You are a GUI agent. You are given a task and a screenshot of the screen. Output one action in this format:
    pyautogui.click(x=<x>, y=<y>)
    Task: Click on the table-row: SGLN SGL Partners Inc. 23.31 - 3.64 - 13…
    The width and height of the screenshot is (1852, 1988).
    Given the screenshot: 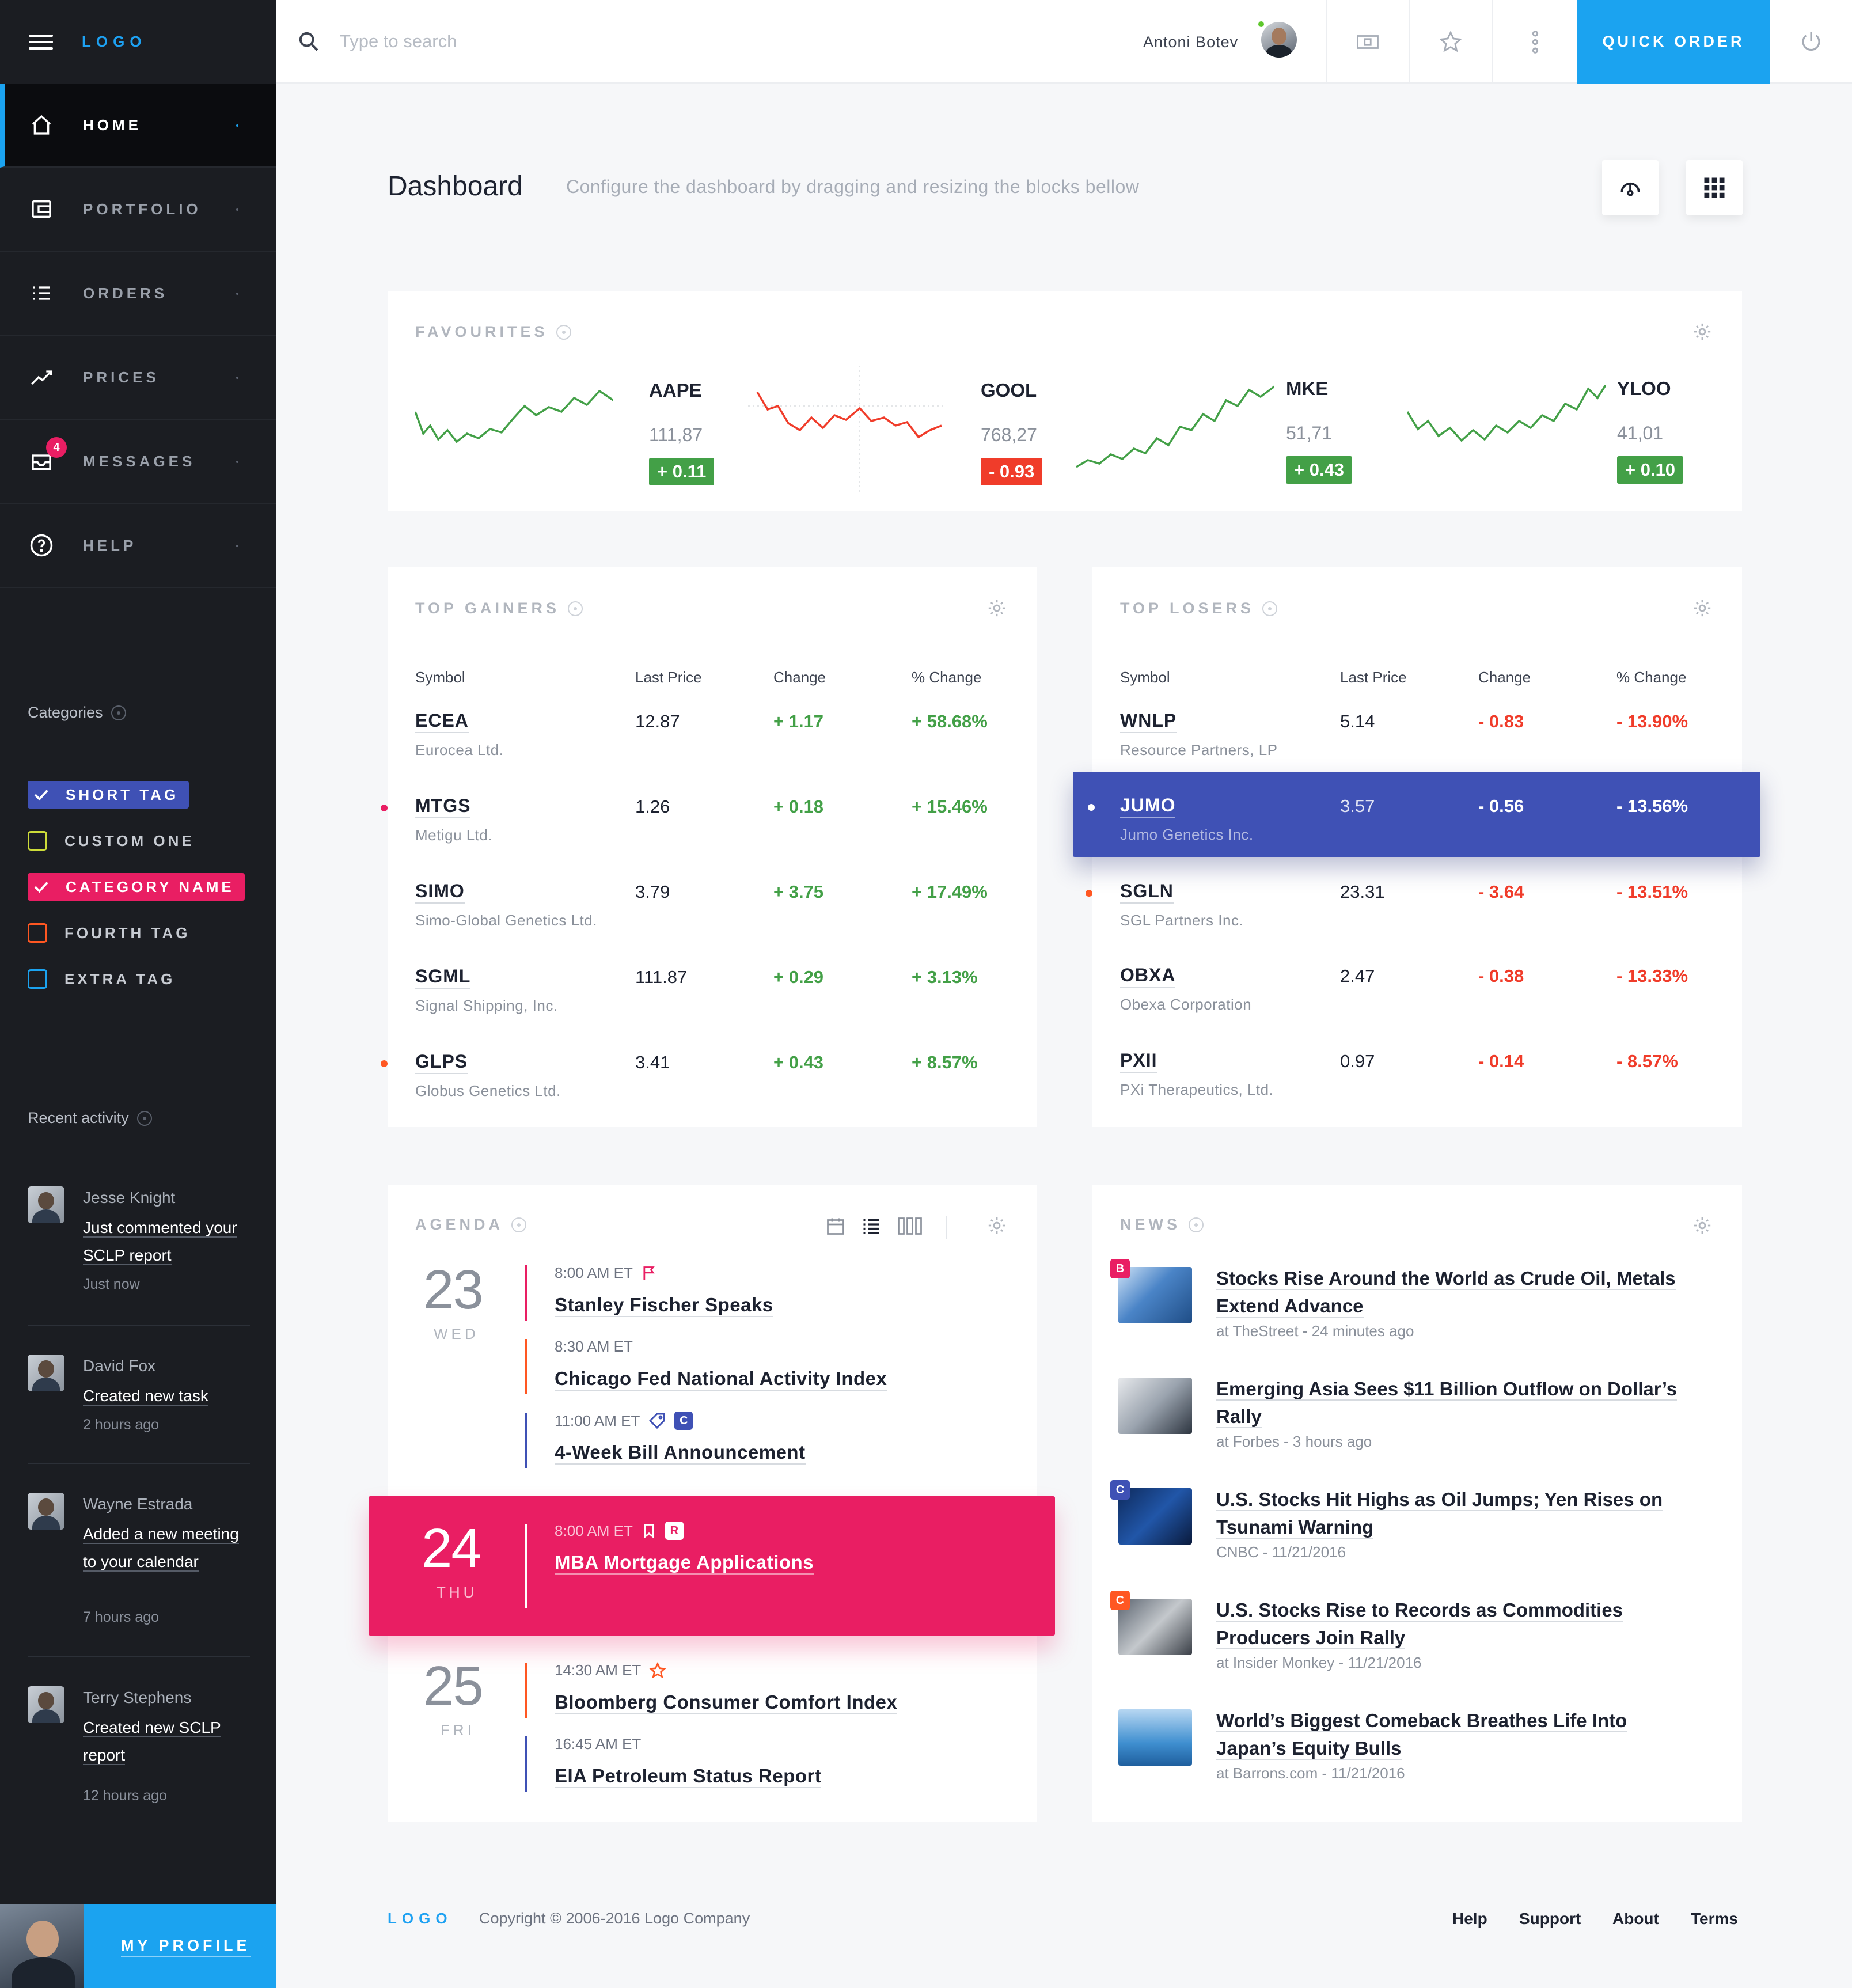 What is the action you would take?
    pyautogui.click(x=1414, y=908)
    